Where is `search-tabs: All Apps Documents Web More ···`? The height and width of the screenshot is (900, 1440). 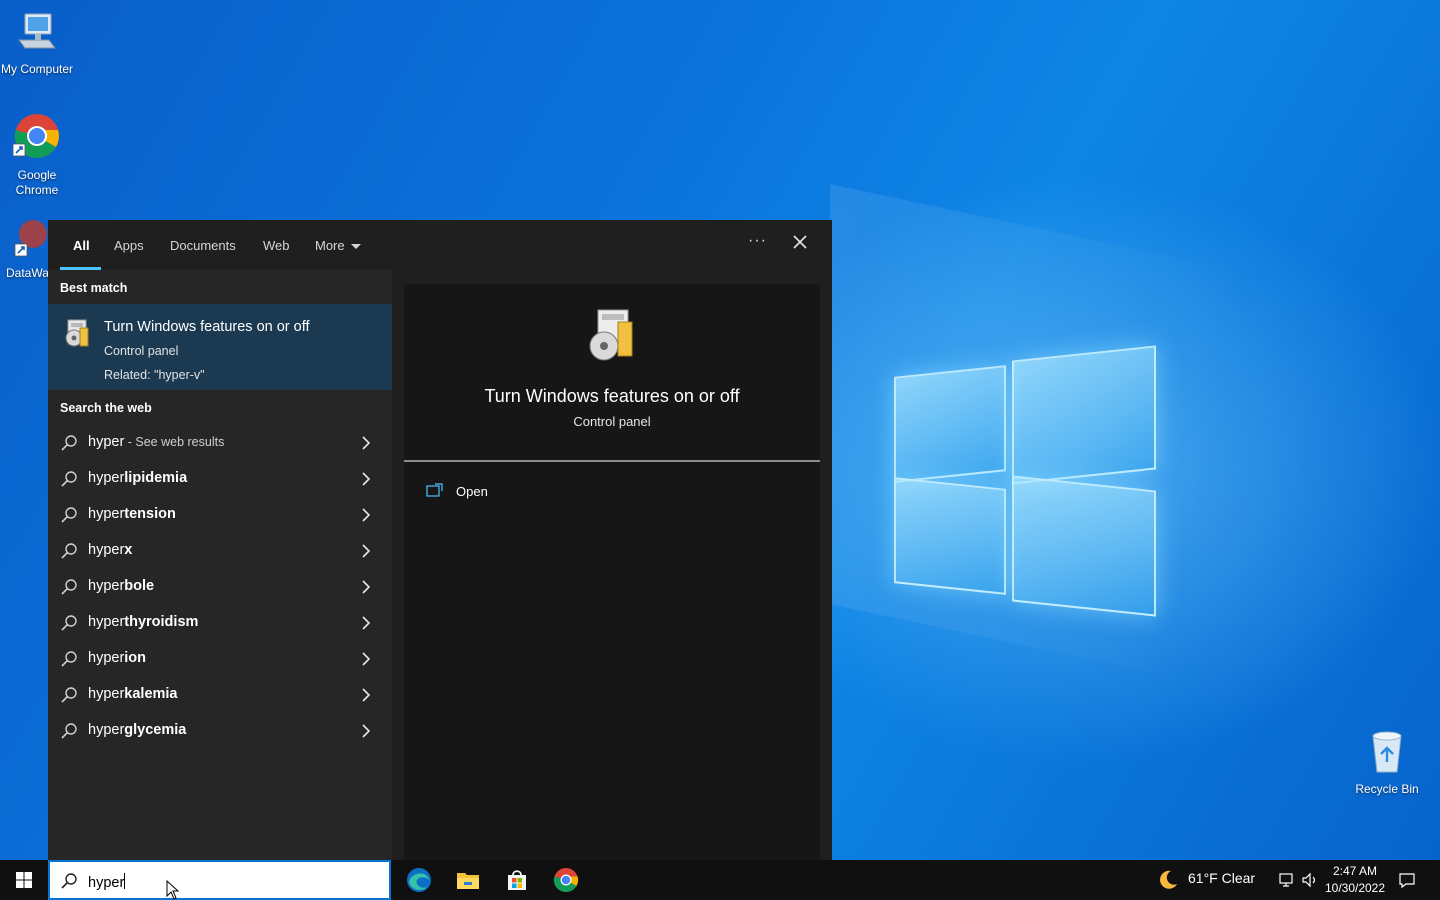
search-tabs: All Apps Documents Web More ··· is located at coordinates (440, 245).